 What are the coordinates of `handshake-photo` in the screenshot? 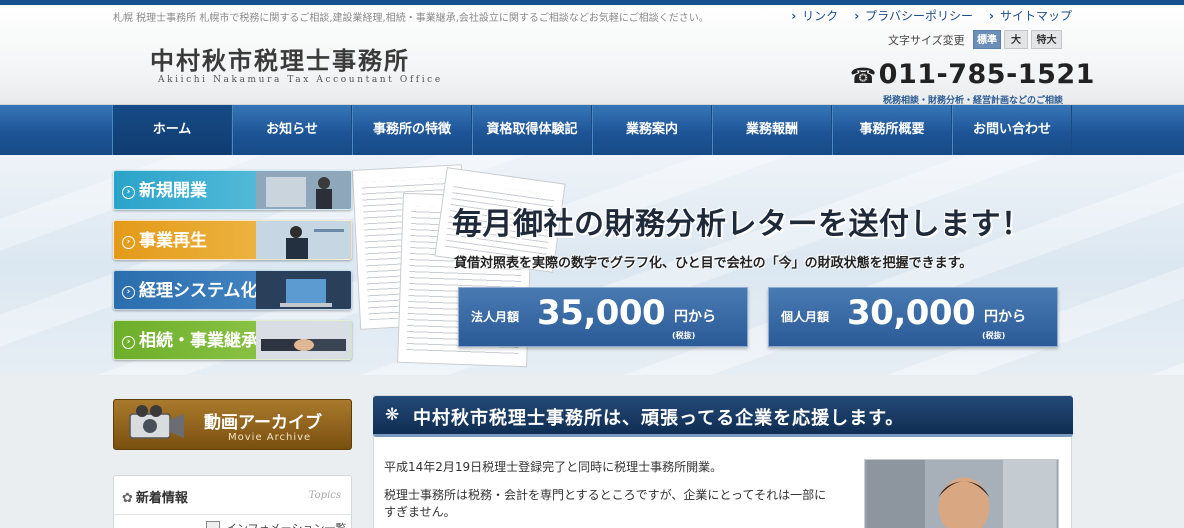 It's located at (303, 340).